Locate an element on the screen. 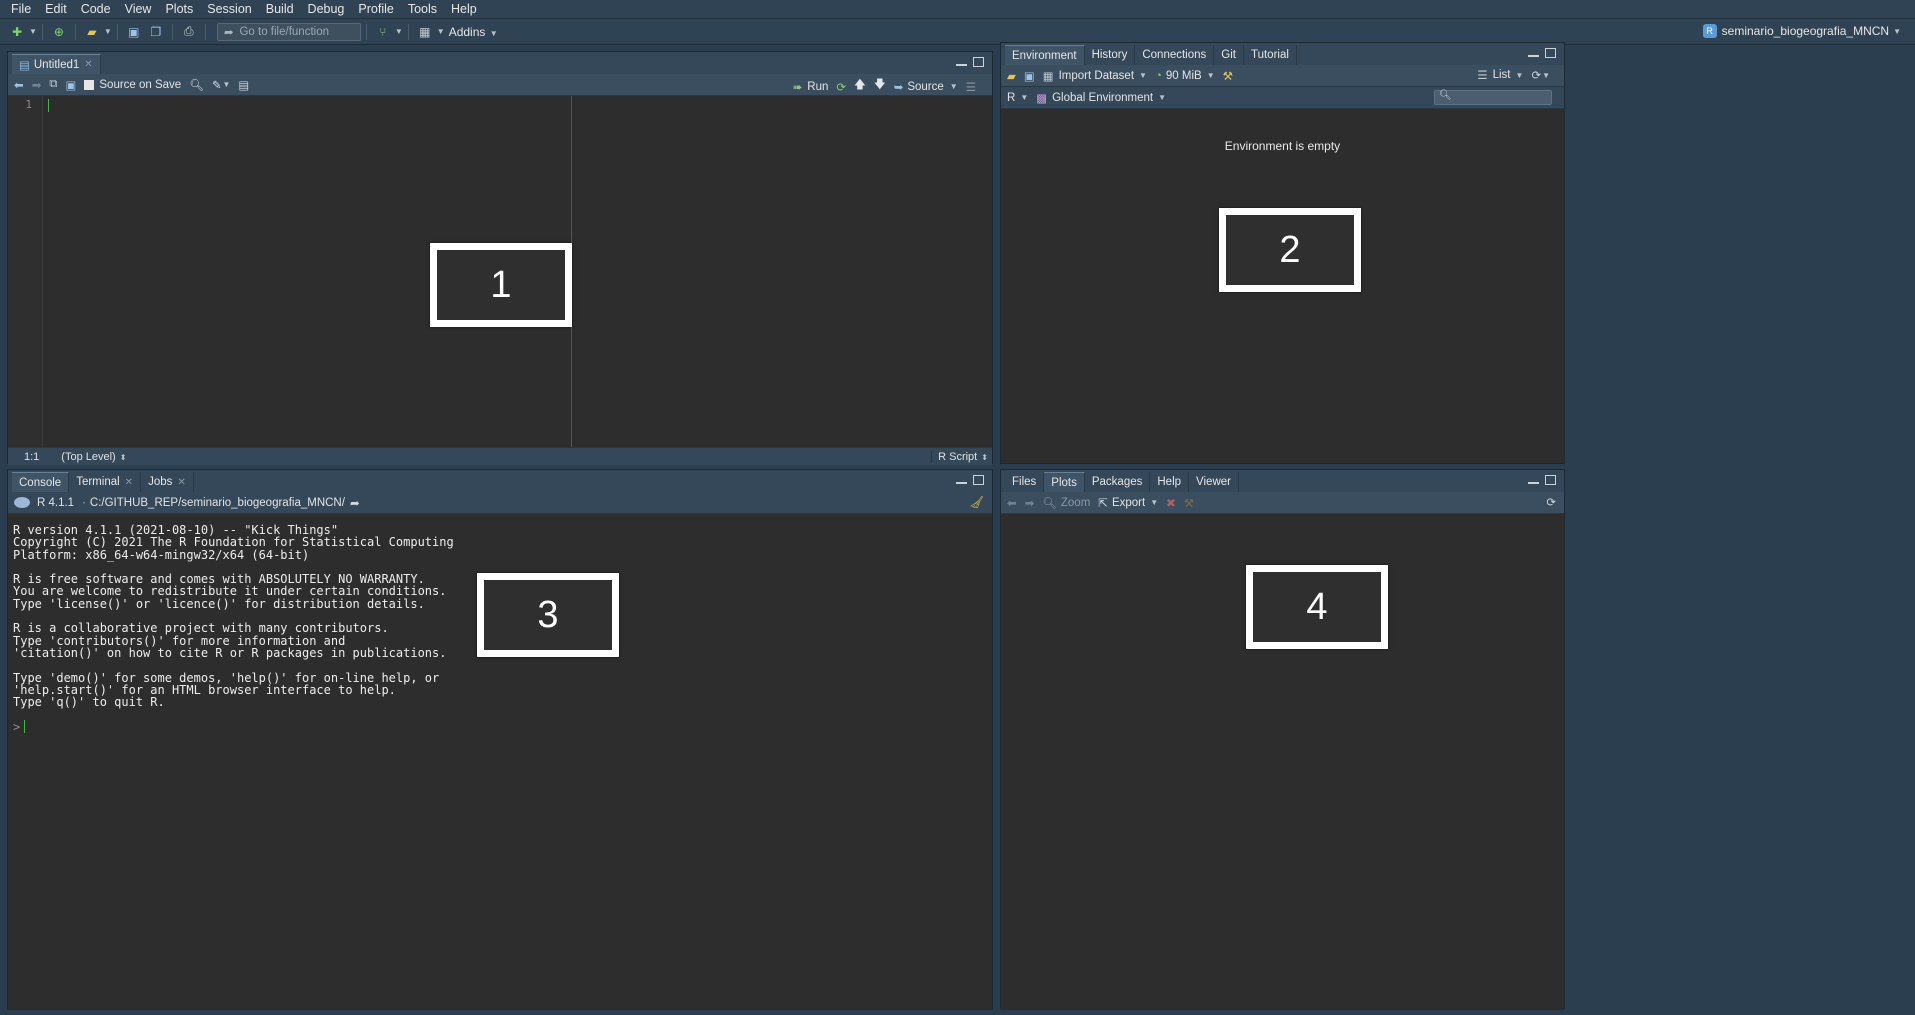 This screenshot has width=1915, height=1015. project-menu: R seminario_biogeografia_MNCN ▼ is located at coordinates (1801, 31).